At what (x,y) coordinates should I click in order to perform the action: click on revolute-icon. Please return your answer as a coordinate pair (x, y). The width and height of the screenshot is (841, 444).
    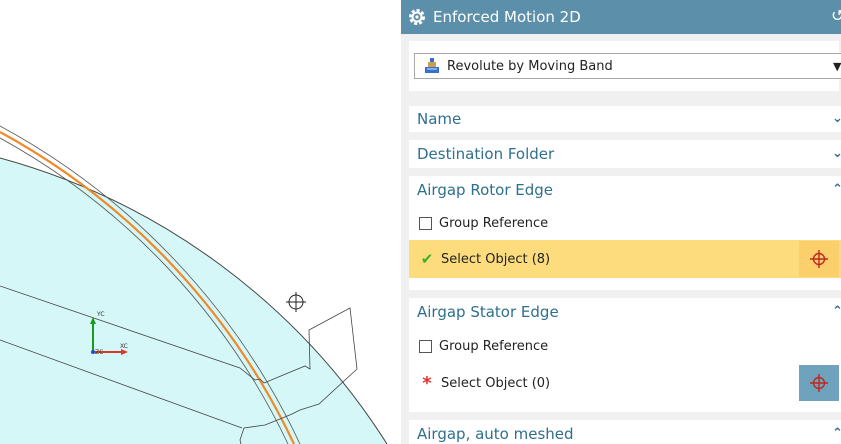
    Looking at the image, I should click on (432, 65).